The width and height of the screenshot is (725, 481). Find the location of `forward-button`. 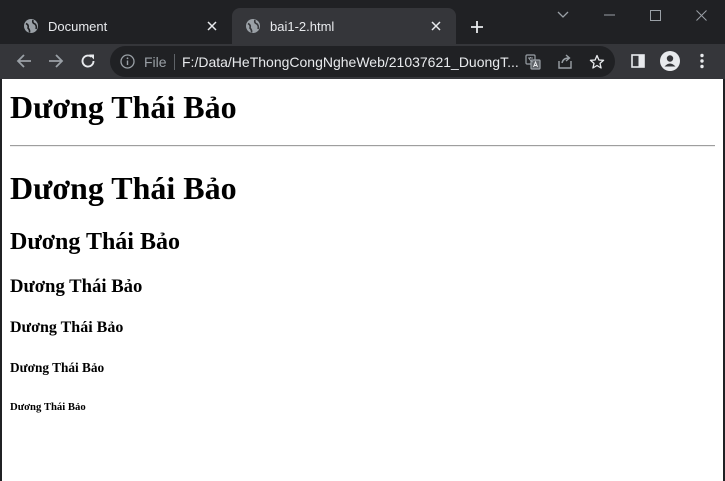

forward-button is located at coordinates (56, 61).